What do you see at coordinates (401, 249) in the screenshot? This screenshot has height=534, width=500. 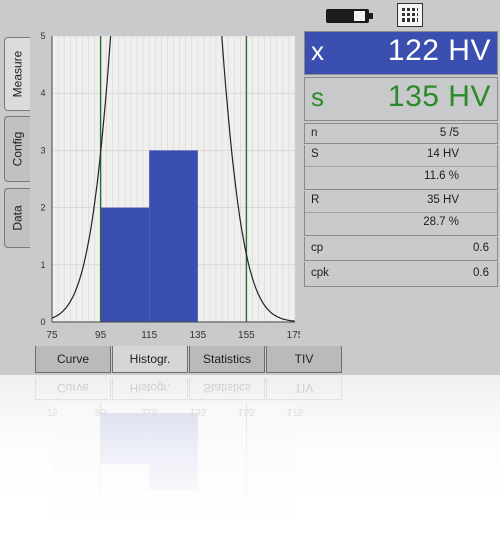 I see `stat-row-cp: cp 0.6` at bounding box center [401, 249].